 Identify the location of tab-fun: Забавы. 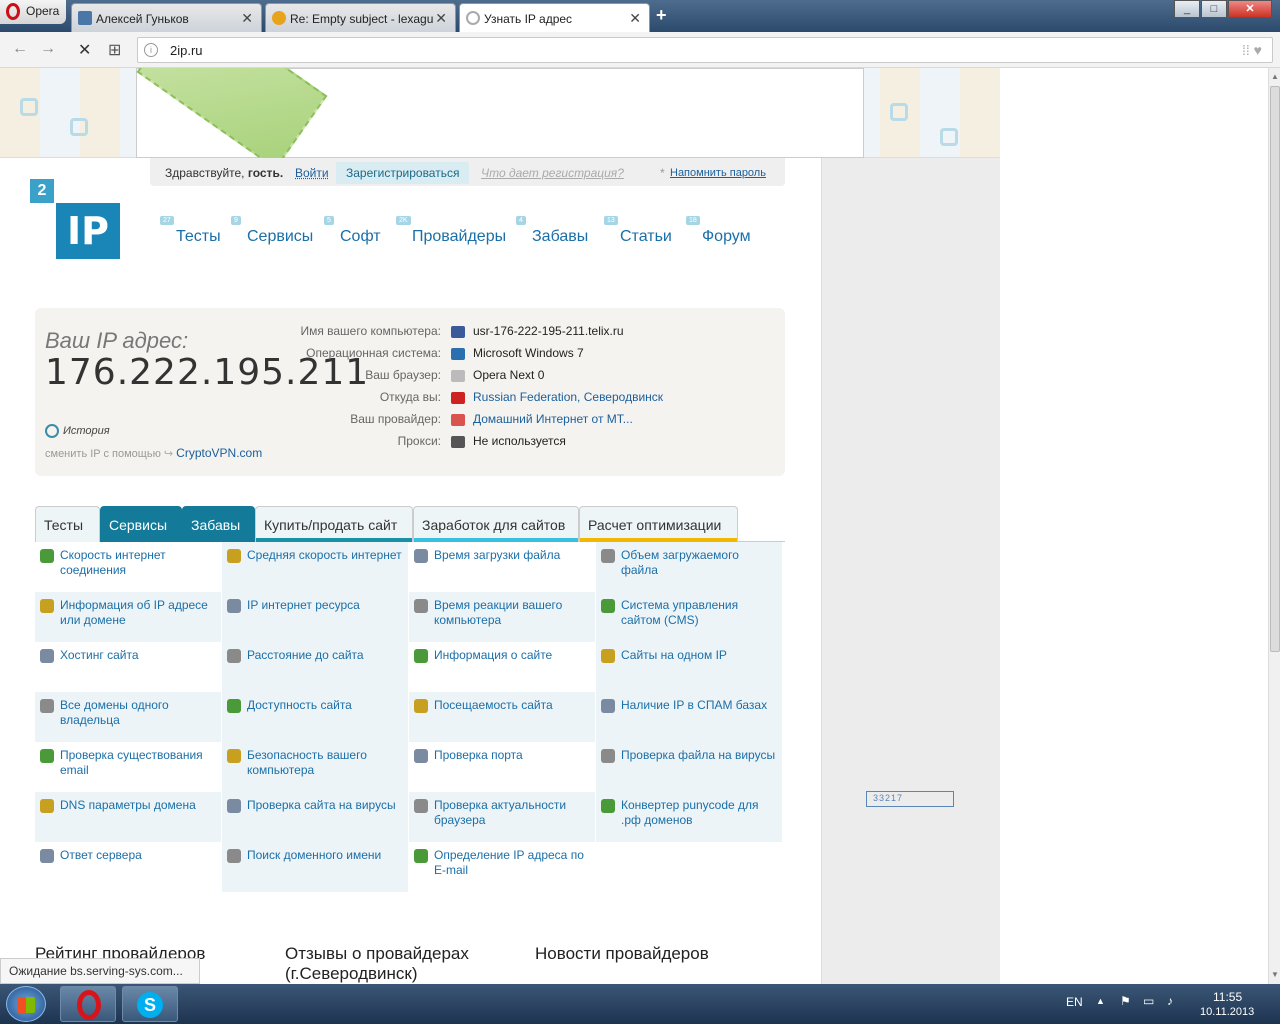
(218, 524).